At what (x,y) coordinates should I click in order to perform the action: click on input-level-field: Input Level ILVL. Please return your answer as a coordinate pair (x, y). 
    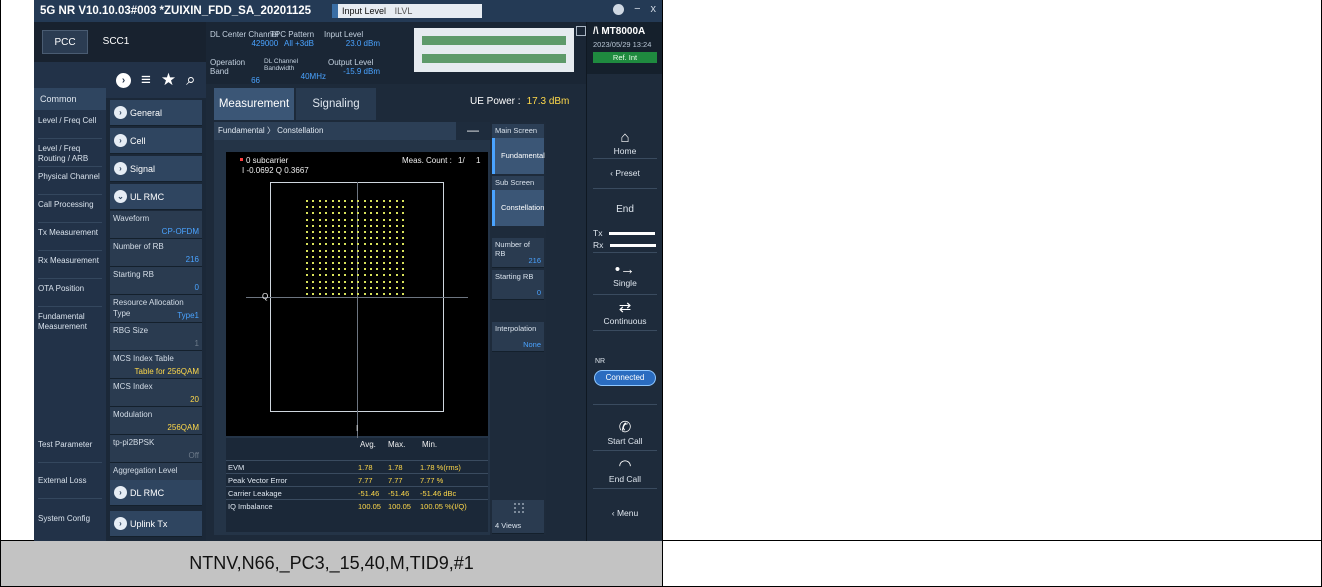
    Looking at the image, I should click on (407, 11).